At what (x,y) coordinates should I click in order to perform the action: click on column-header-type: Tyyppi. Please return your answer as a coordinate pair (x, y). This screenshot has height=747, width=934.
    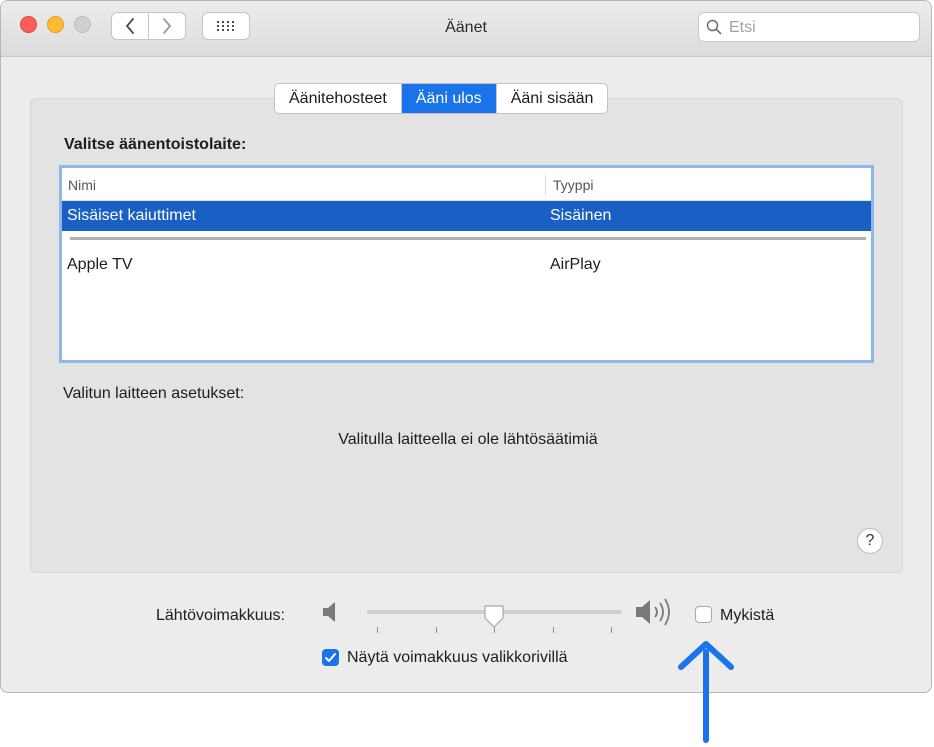
    Looking at the image, I should click on (573, 185).